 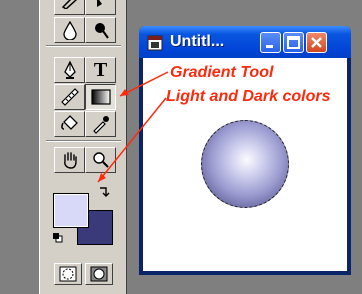 I want to click on zoom-tool, so click(x=100, y=160).